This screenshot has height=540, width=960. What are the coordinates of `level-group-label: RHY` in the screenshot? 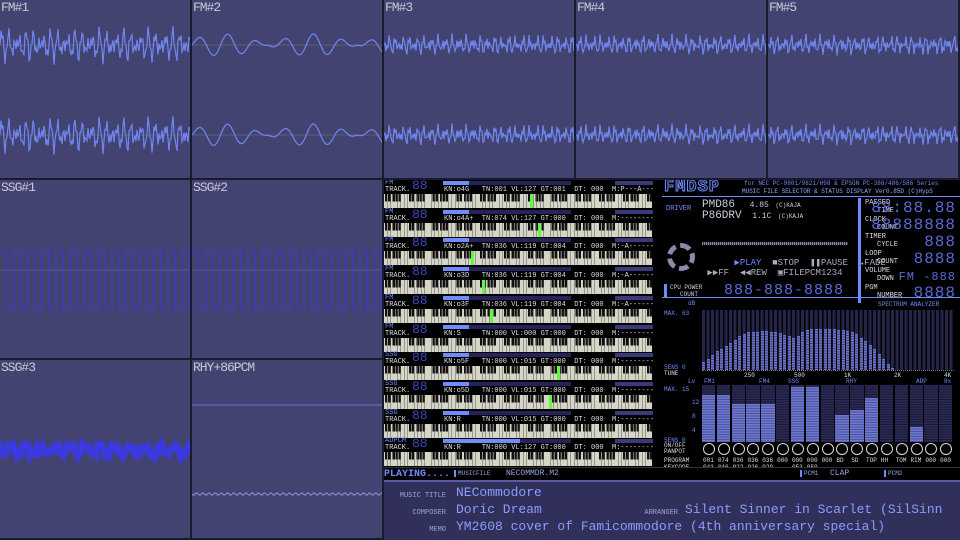 It's located at (851, 381).